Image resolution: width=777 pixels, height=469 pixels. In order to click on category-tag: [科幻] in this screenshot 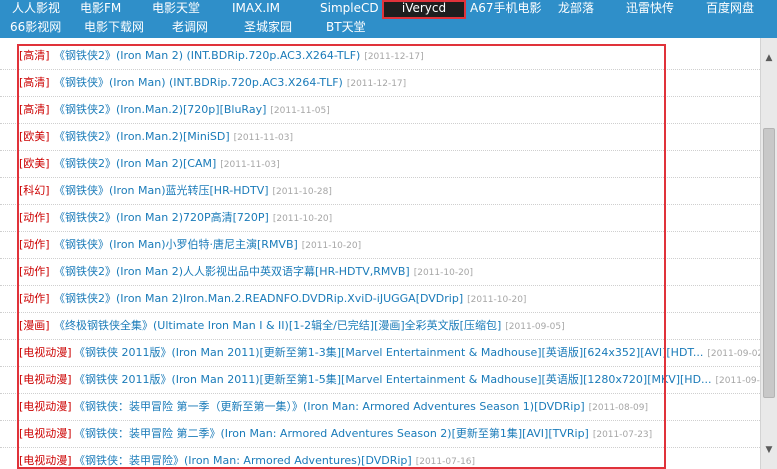, I will do `click(34, 190)`.